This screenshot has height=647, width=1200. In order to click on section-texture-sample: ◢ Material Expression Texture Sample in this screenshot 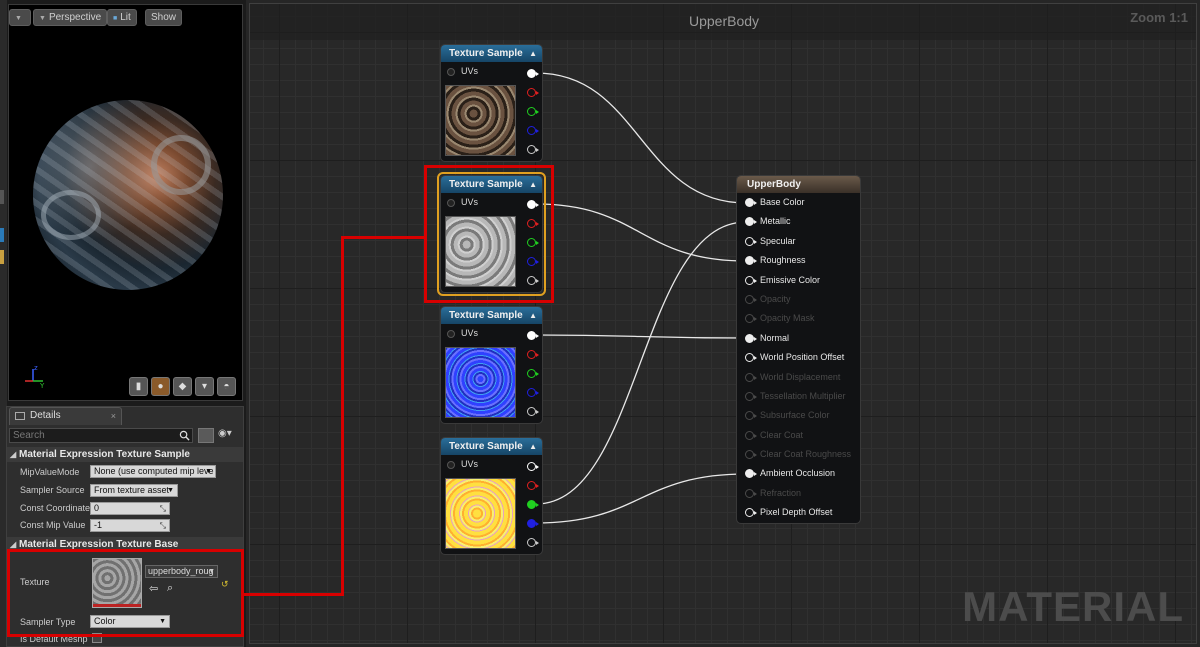, I will do `click(125, 454)`.